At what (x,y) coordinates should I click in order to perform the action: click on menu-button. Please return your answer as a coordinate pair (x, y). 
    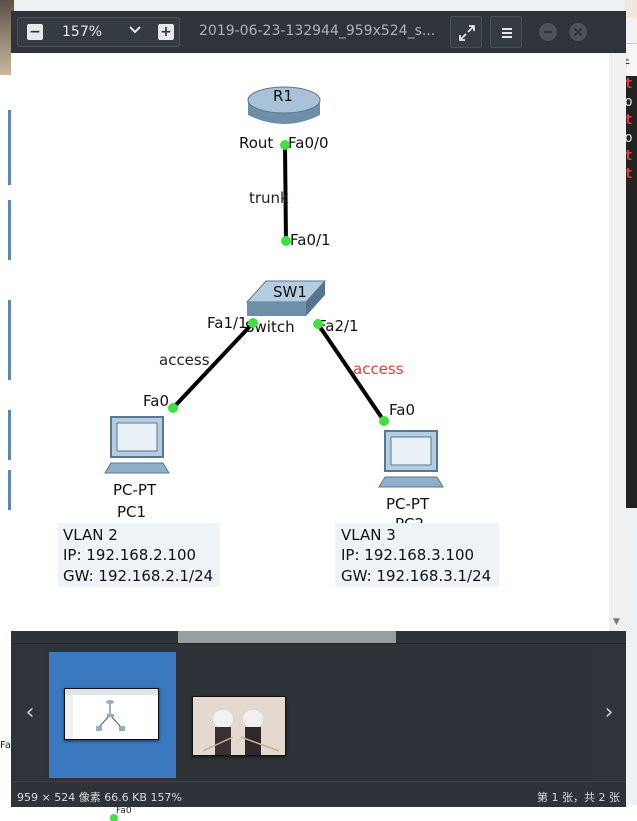
    Looking at the image, I should click on (506, 32).